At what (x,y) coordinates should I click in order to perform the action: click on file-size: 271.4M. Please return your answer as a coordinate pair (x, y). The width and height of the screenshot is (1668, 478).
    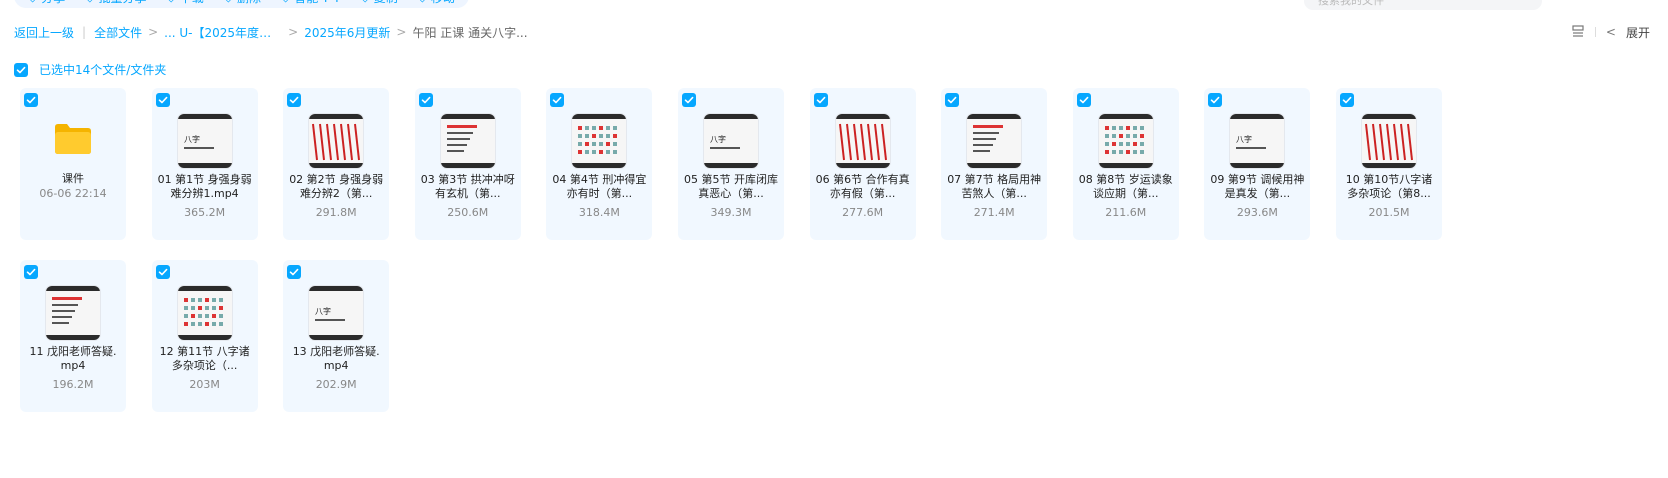
    Looking at the image, I should click on (994, 212).